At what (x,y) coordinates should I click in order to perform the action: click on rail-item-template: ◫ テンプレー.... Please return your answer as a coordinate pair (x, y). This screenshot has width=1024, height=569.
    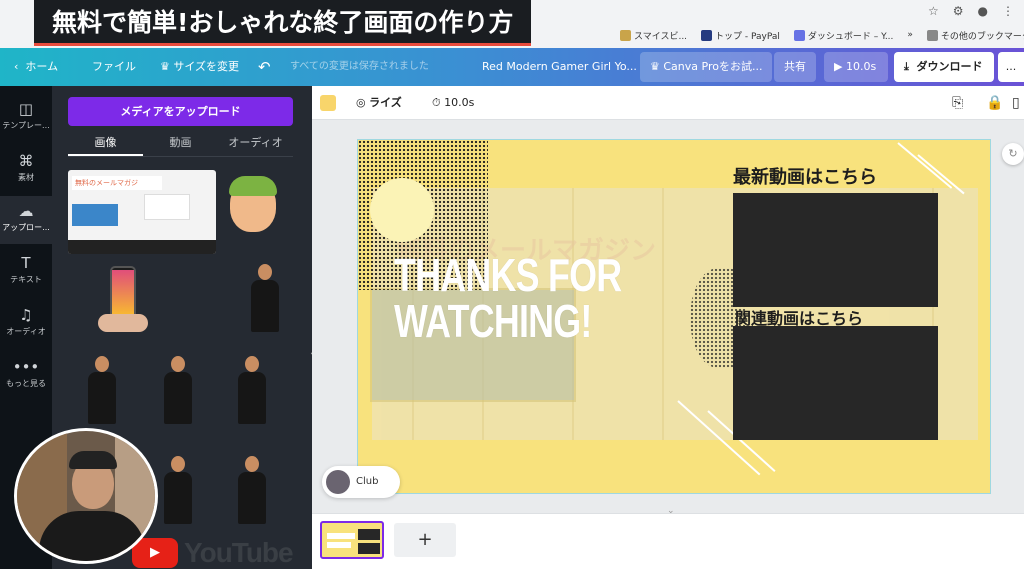
    Looking at the image, I should click on (26, 118).